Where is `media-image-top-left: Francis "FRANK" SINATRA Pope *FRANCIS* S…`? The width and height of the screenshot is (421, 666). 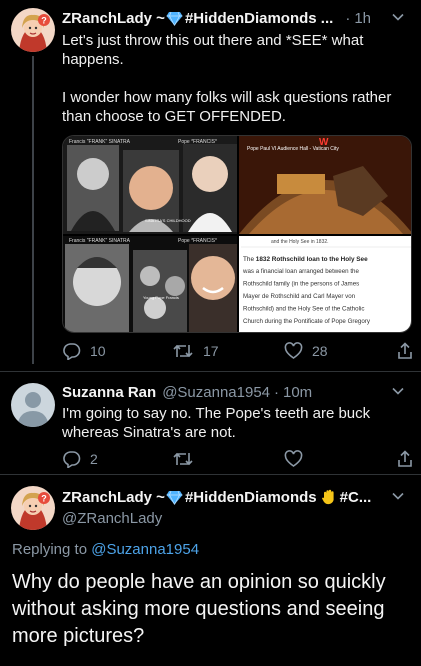
media-image-top-left: Francis "FRANK" SINATRA Pope *FRANCIS* S… is located at coordinates (150, 185).